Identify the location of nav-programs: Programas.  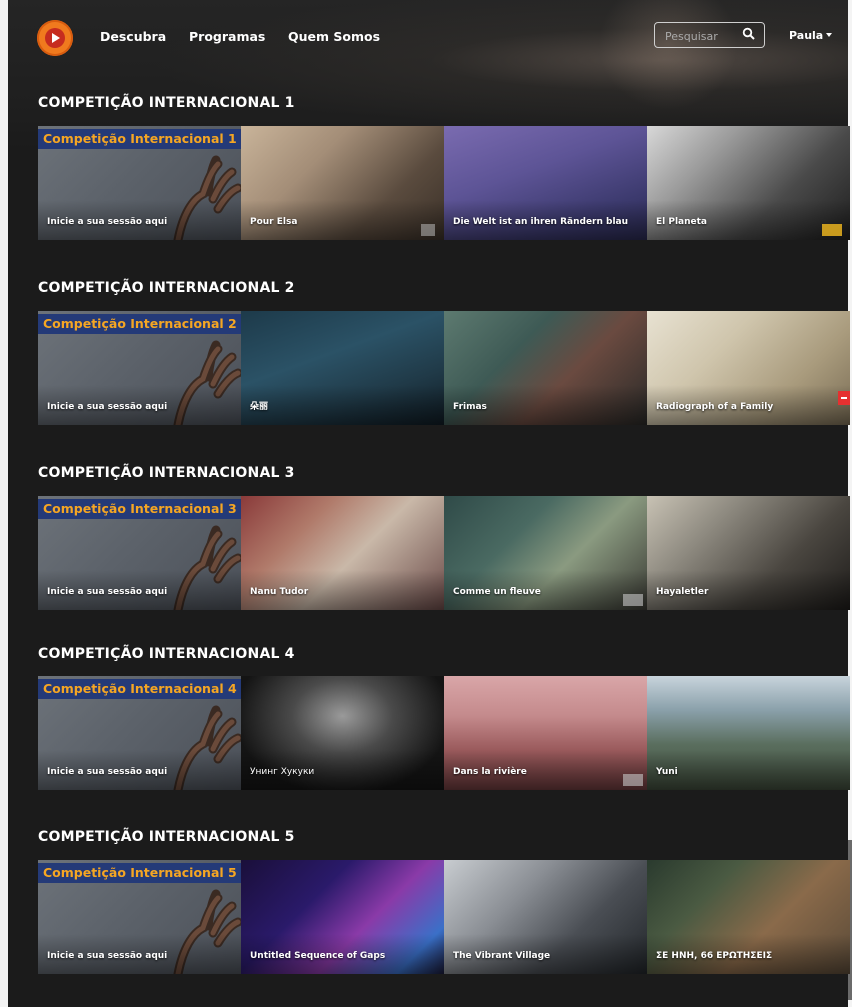
(227, 36).